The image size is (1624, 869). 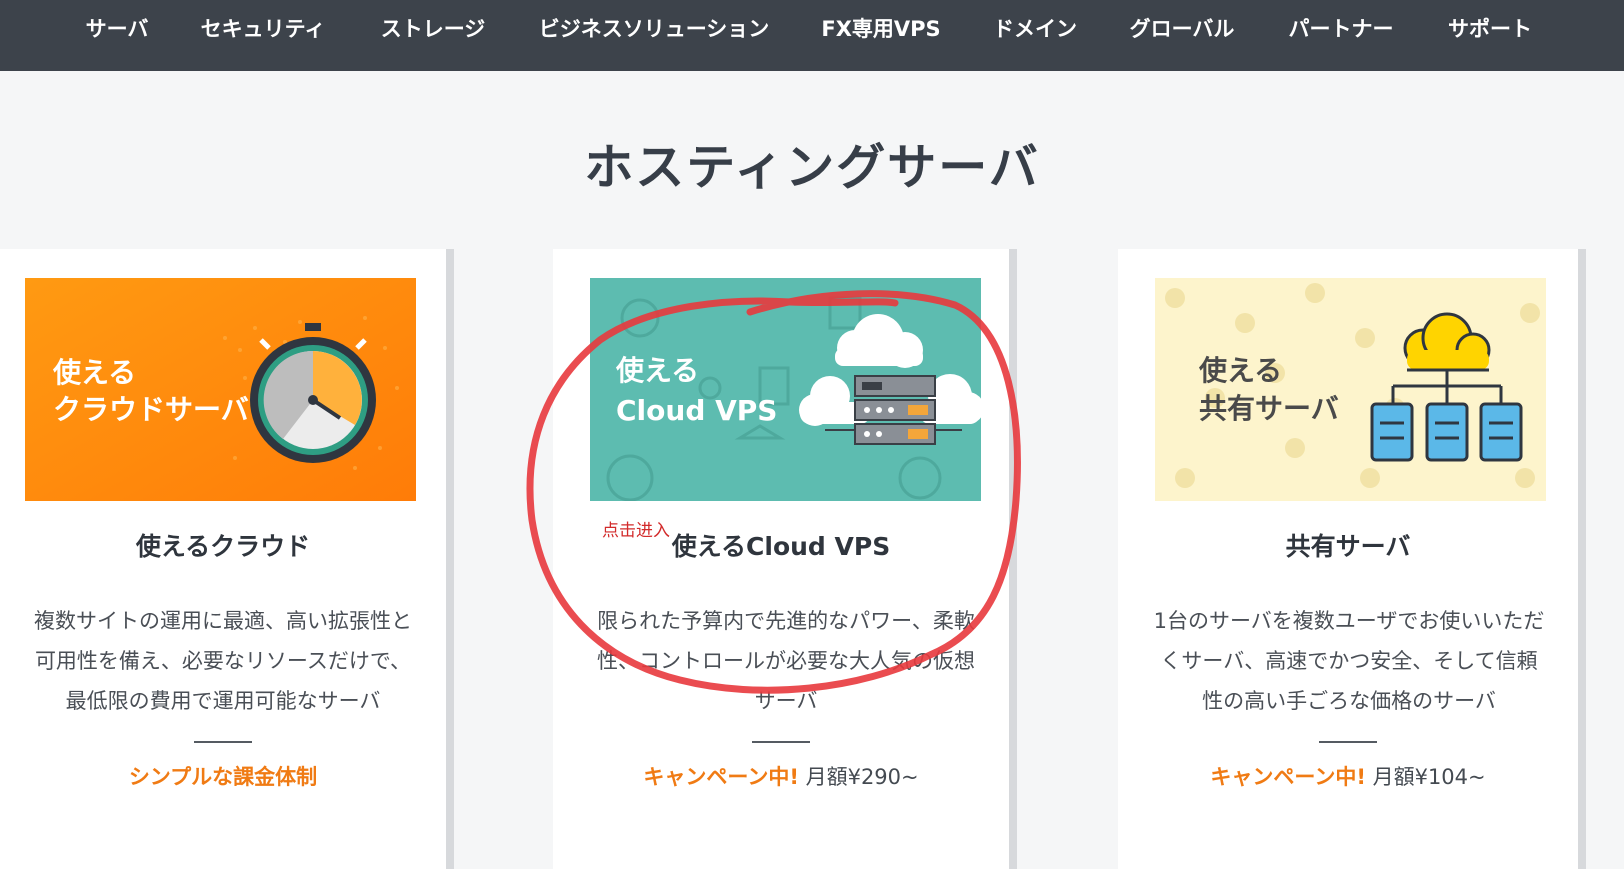 I want to click on card-description: 限られた予算内で先進的なパワー、柔軟性、コントロールが必要な大人気の仮想サーバ, so click(x=786, y=661).